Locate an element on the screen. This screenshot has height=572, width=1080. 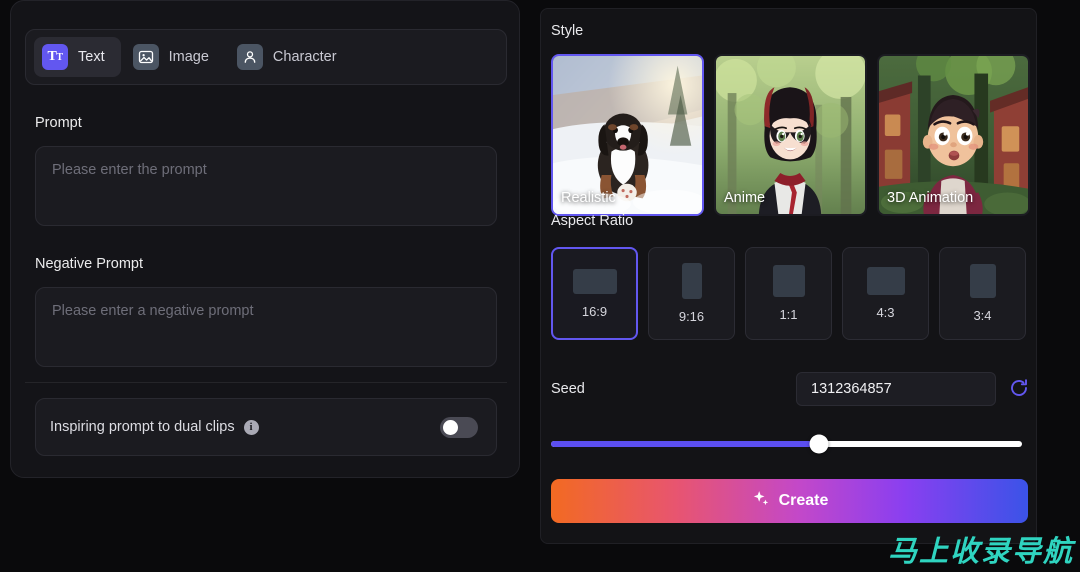
text-format-icon: TT is located at coordinates (55, 57).